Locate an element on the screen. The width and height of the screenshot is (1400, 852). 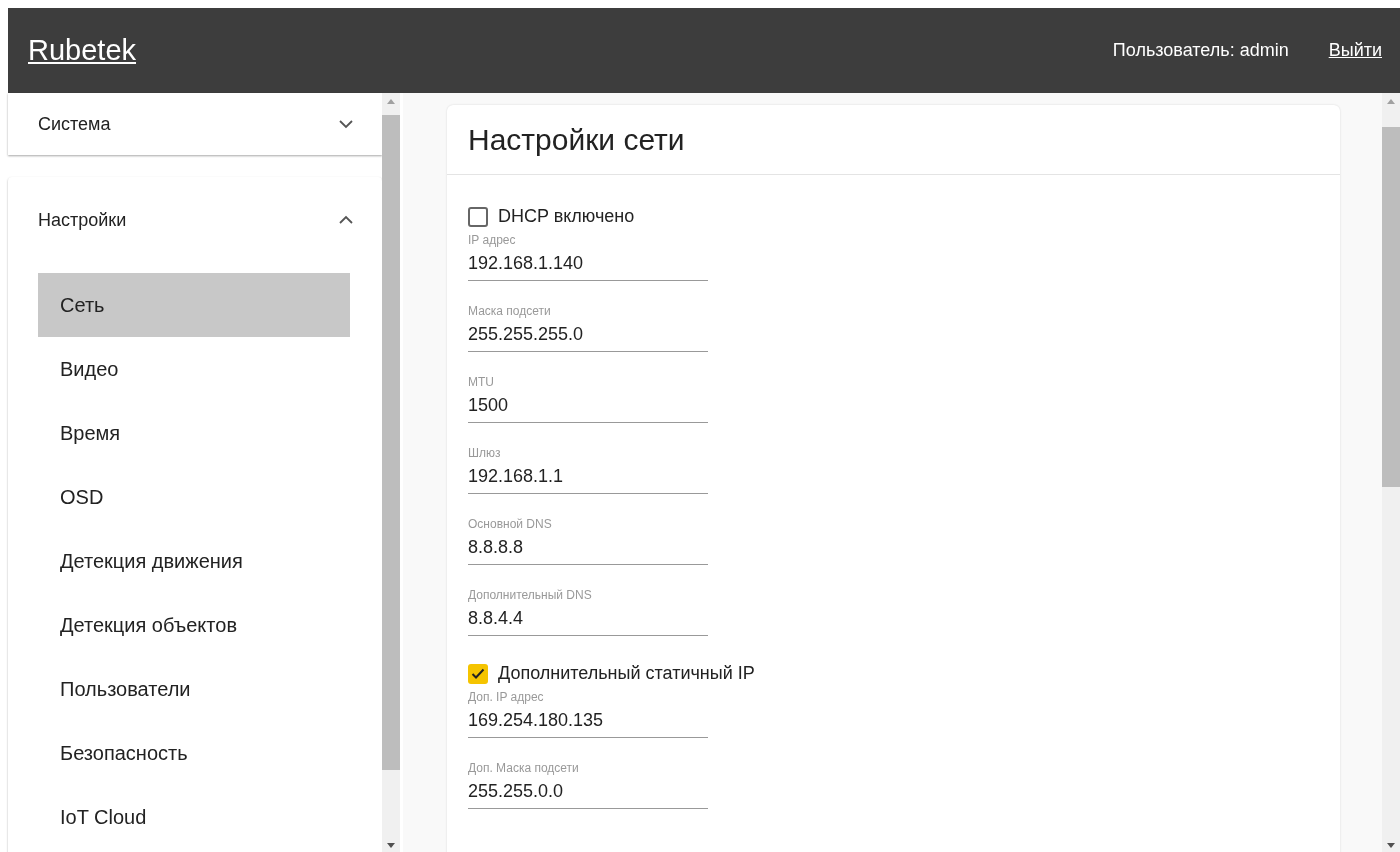
text-field: Шлюз 192.168.1.1 is located at coordinates (588, 469).